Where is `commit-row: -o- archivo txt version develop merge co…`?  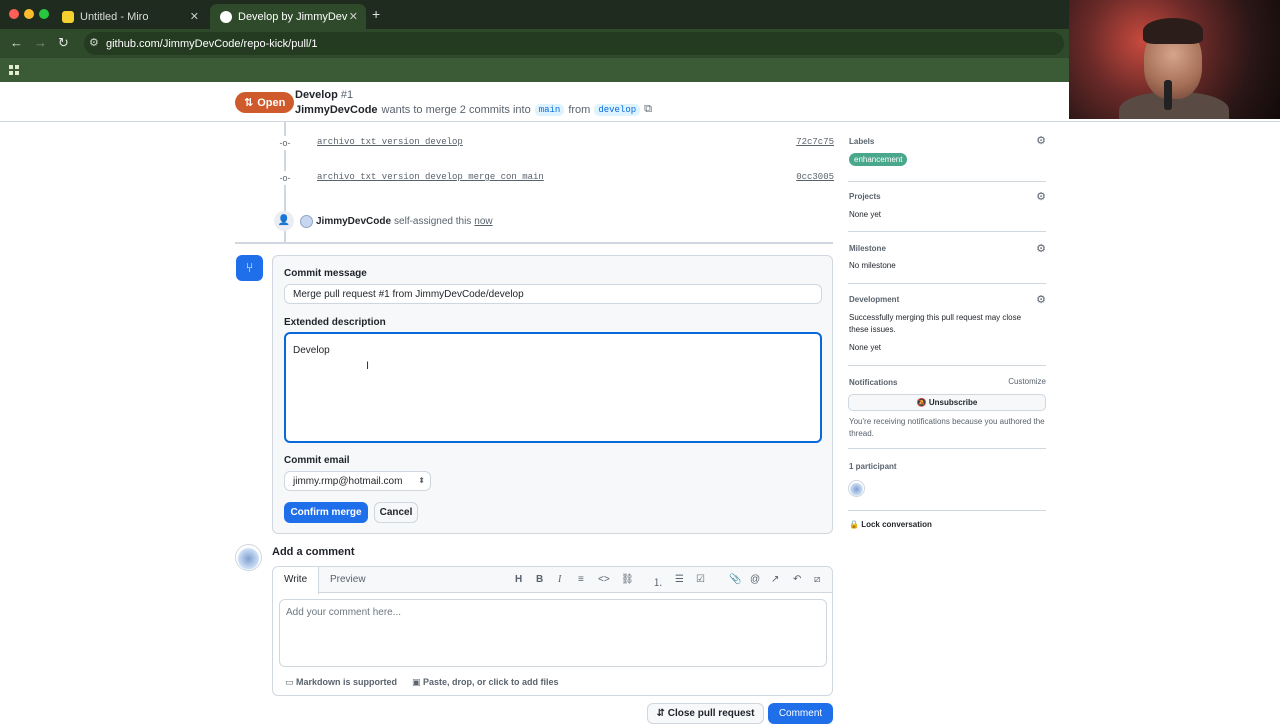
commit-row: -o- archivo txt version develop merge co… is located at coordinates (554, 179).